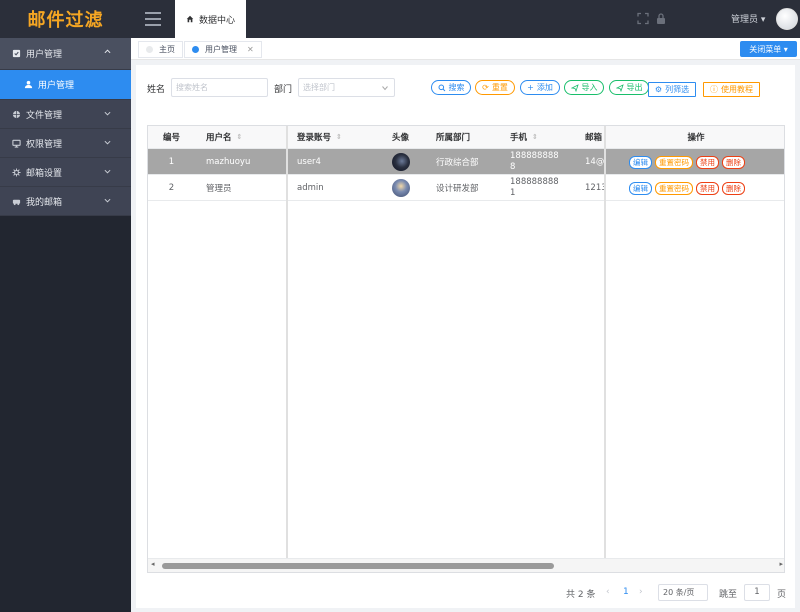 This screenshot has width=800, height=612. Describe the element at coordinates (65, 19) in the screenshot. I see `app-logo: 邮件过滤` at that location.